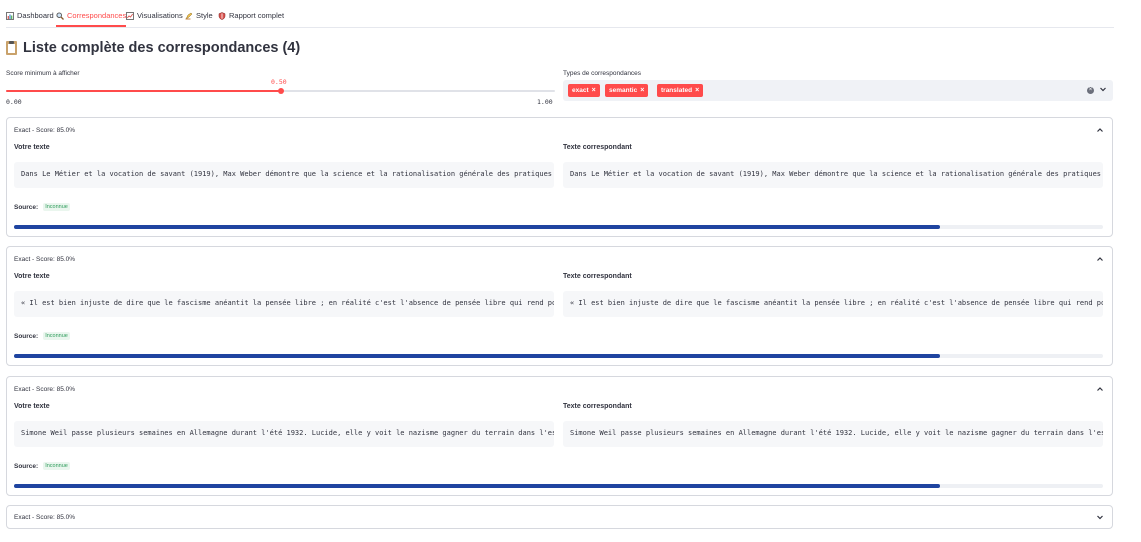 The height and width of the screenshot is (542, 1141). I want to click on page-title: Liste complète des correspondances (4), so click(153, 48).